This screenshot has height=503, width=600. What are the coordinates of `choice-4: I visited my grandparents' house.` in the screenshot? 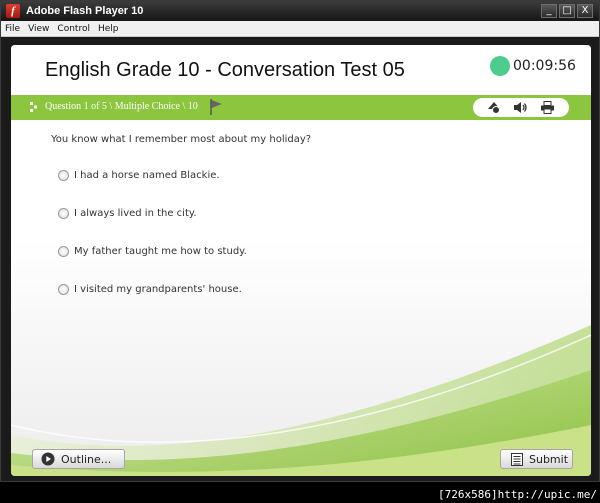 It's located at (150, 289).